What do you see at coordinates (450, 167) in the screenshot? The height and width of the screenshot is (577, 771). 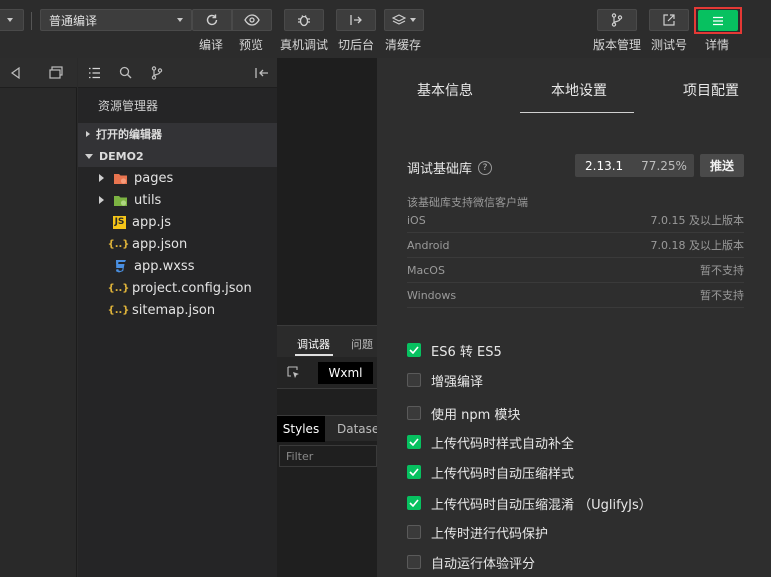 I see `base-lib-row: 调试基础库 ?` at bounding box center [450, 167].